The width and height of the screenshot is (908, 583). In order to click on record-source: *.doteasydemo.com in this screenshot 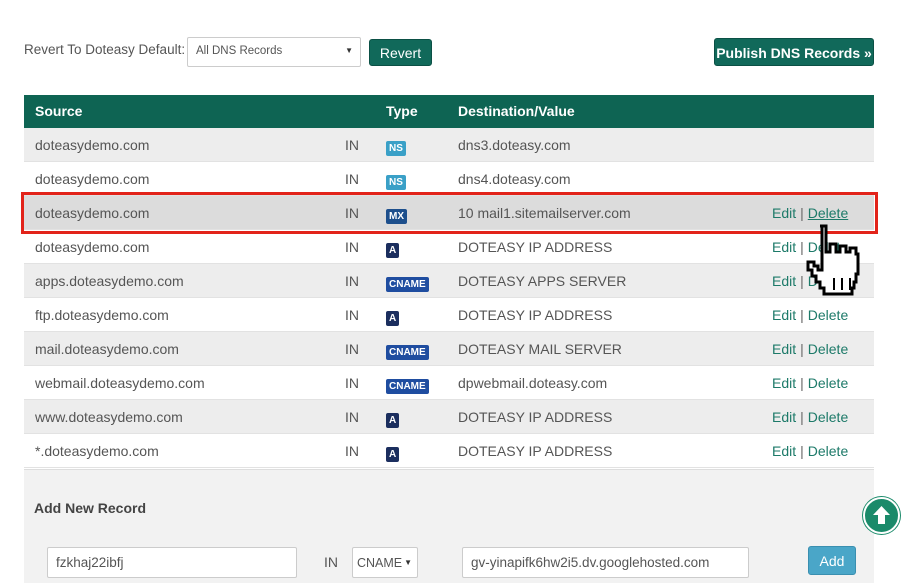, I will do `click(97, 451)`.